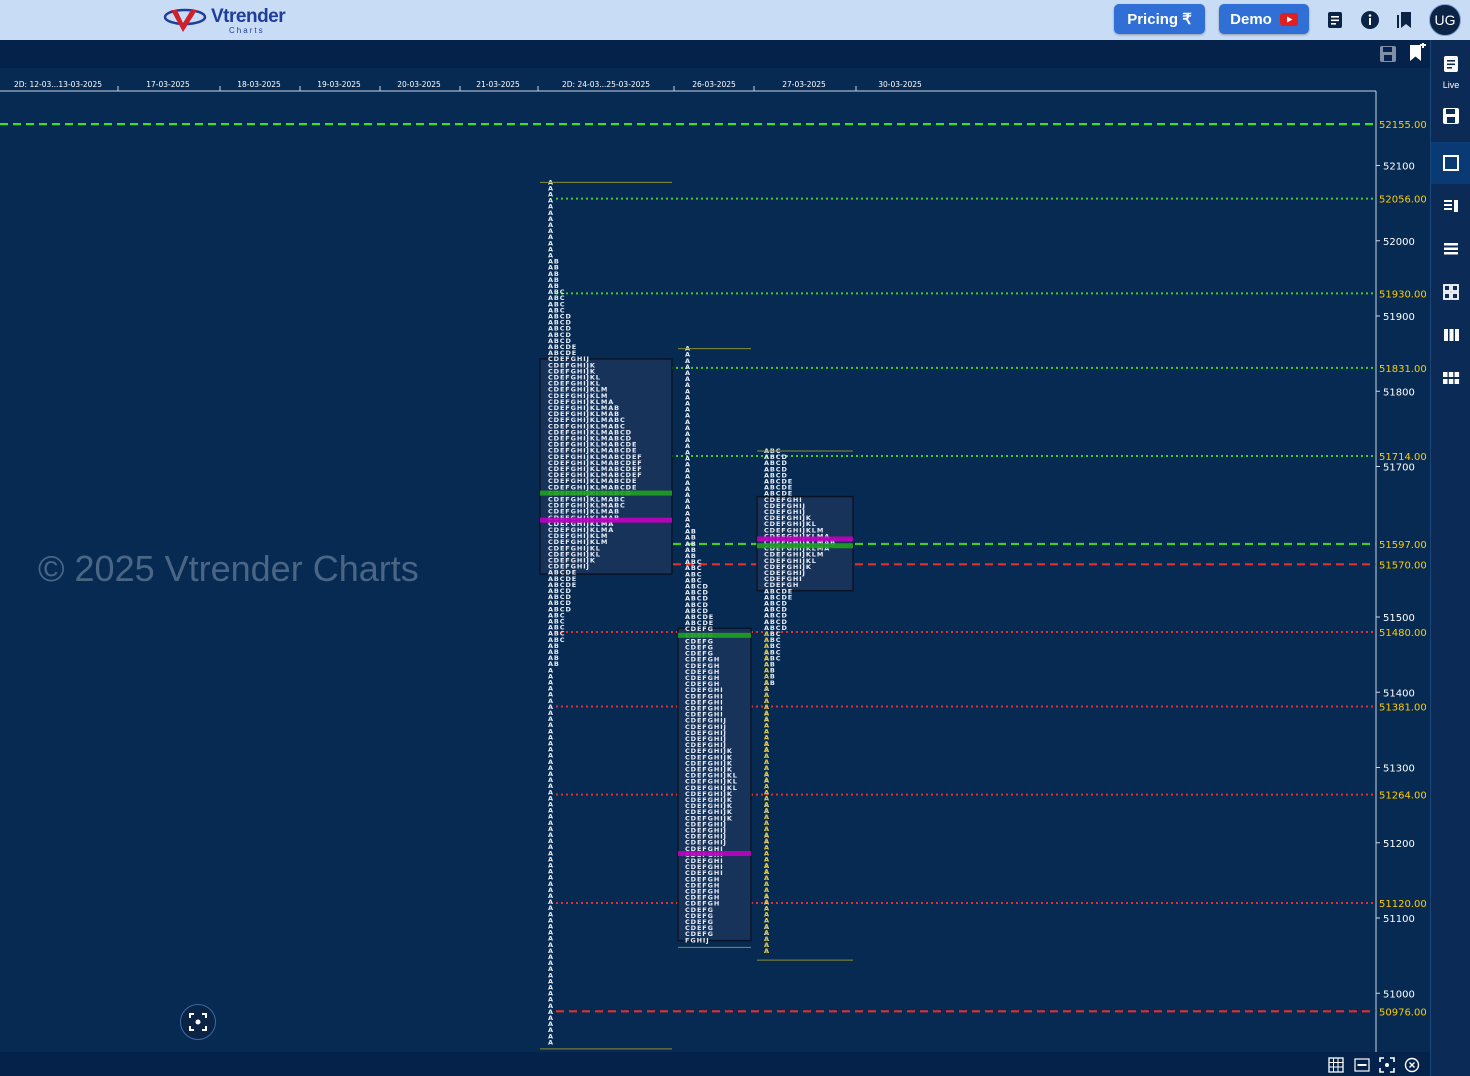 This screenshot has height=1076, width=1470. I want to click on reference-level-label: 52155.00, so click(1403, 125).